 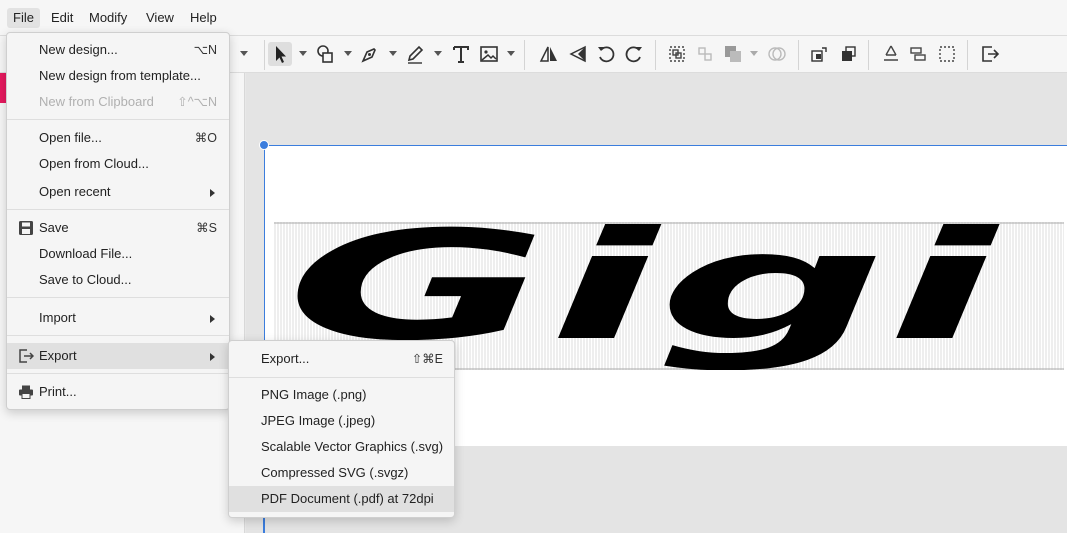 I want to click on menu-item-open-file: Open file... ⌘O, so click(x=118, y=138).